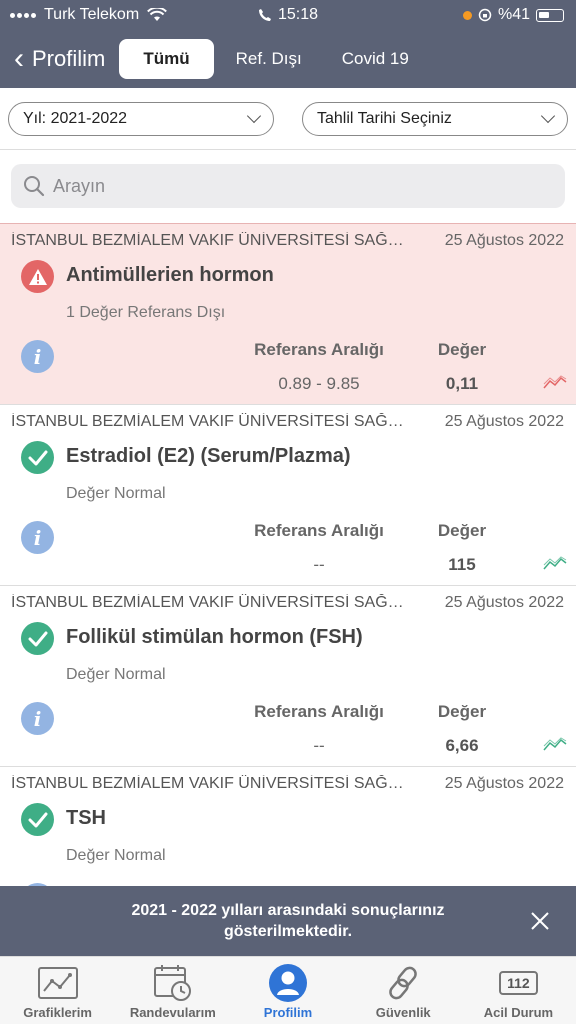 The image size is (576, 1024). I want to click on result-value: 6,66, so click(462, 745).